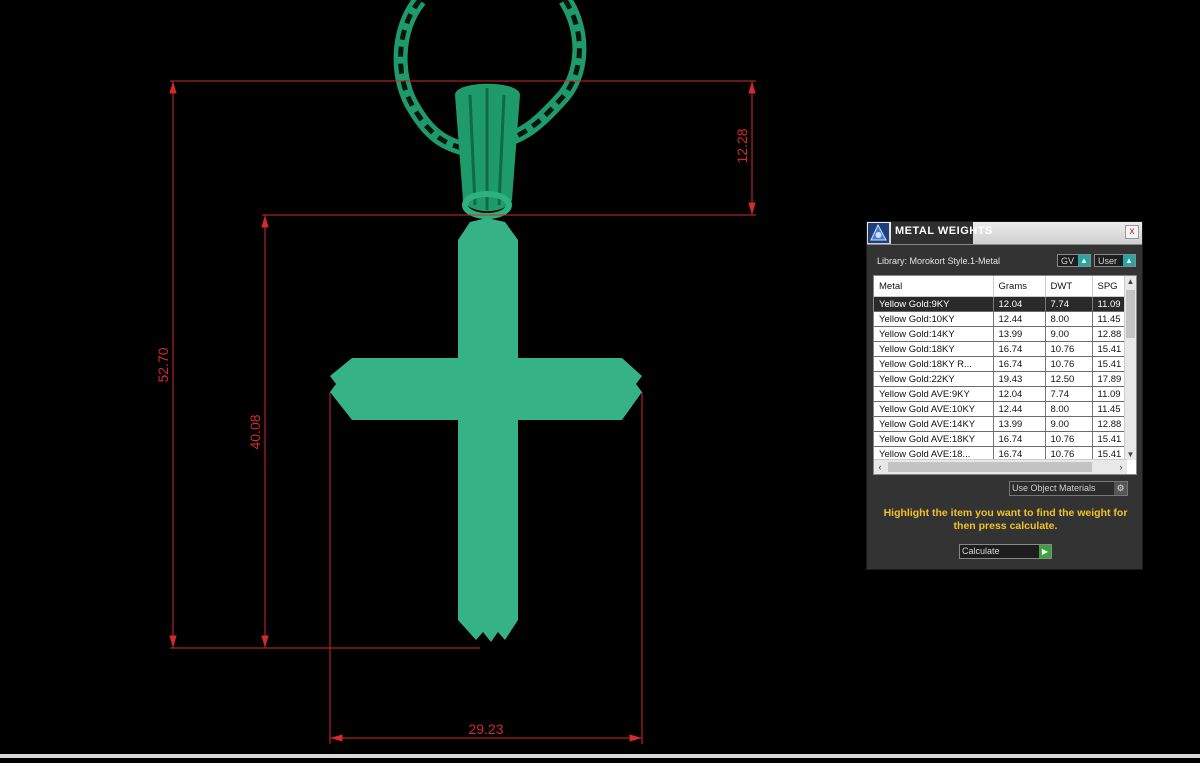  What do you see at coordinates (485, 729) in the screenshot?
I see `dimension-width: 29.23` at bounding box center [485, 729].